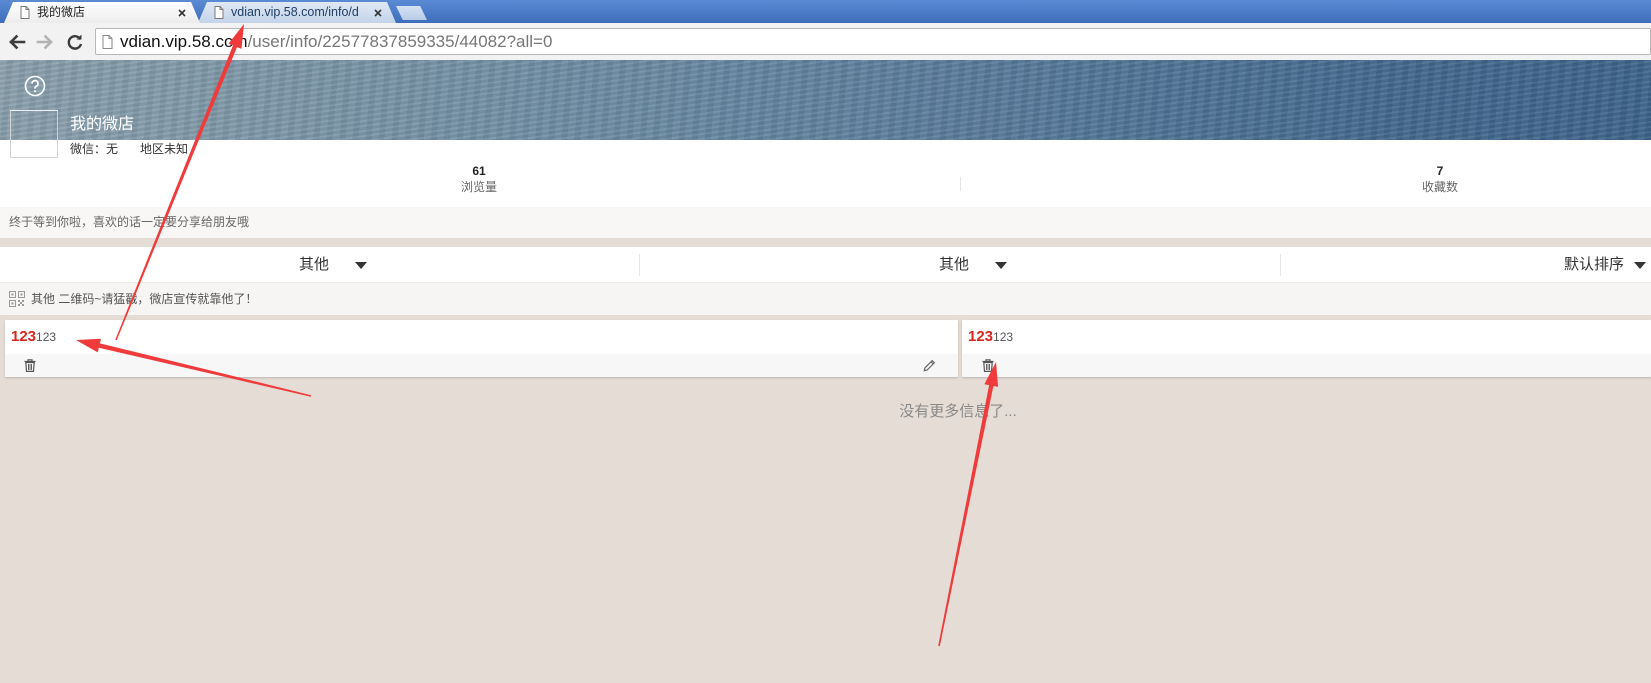 Image resolution: width=1651 pixels, height=683 pixels. I want to click on tab-title: vdian.vip.58.com/info/d, so click(295, 12).